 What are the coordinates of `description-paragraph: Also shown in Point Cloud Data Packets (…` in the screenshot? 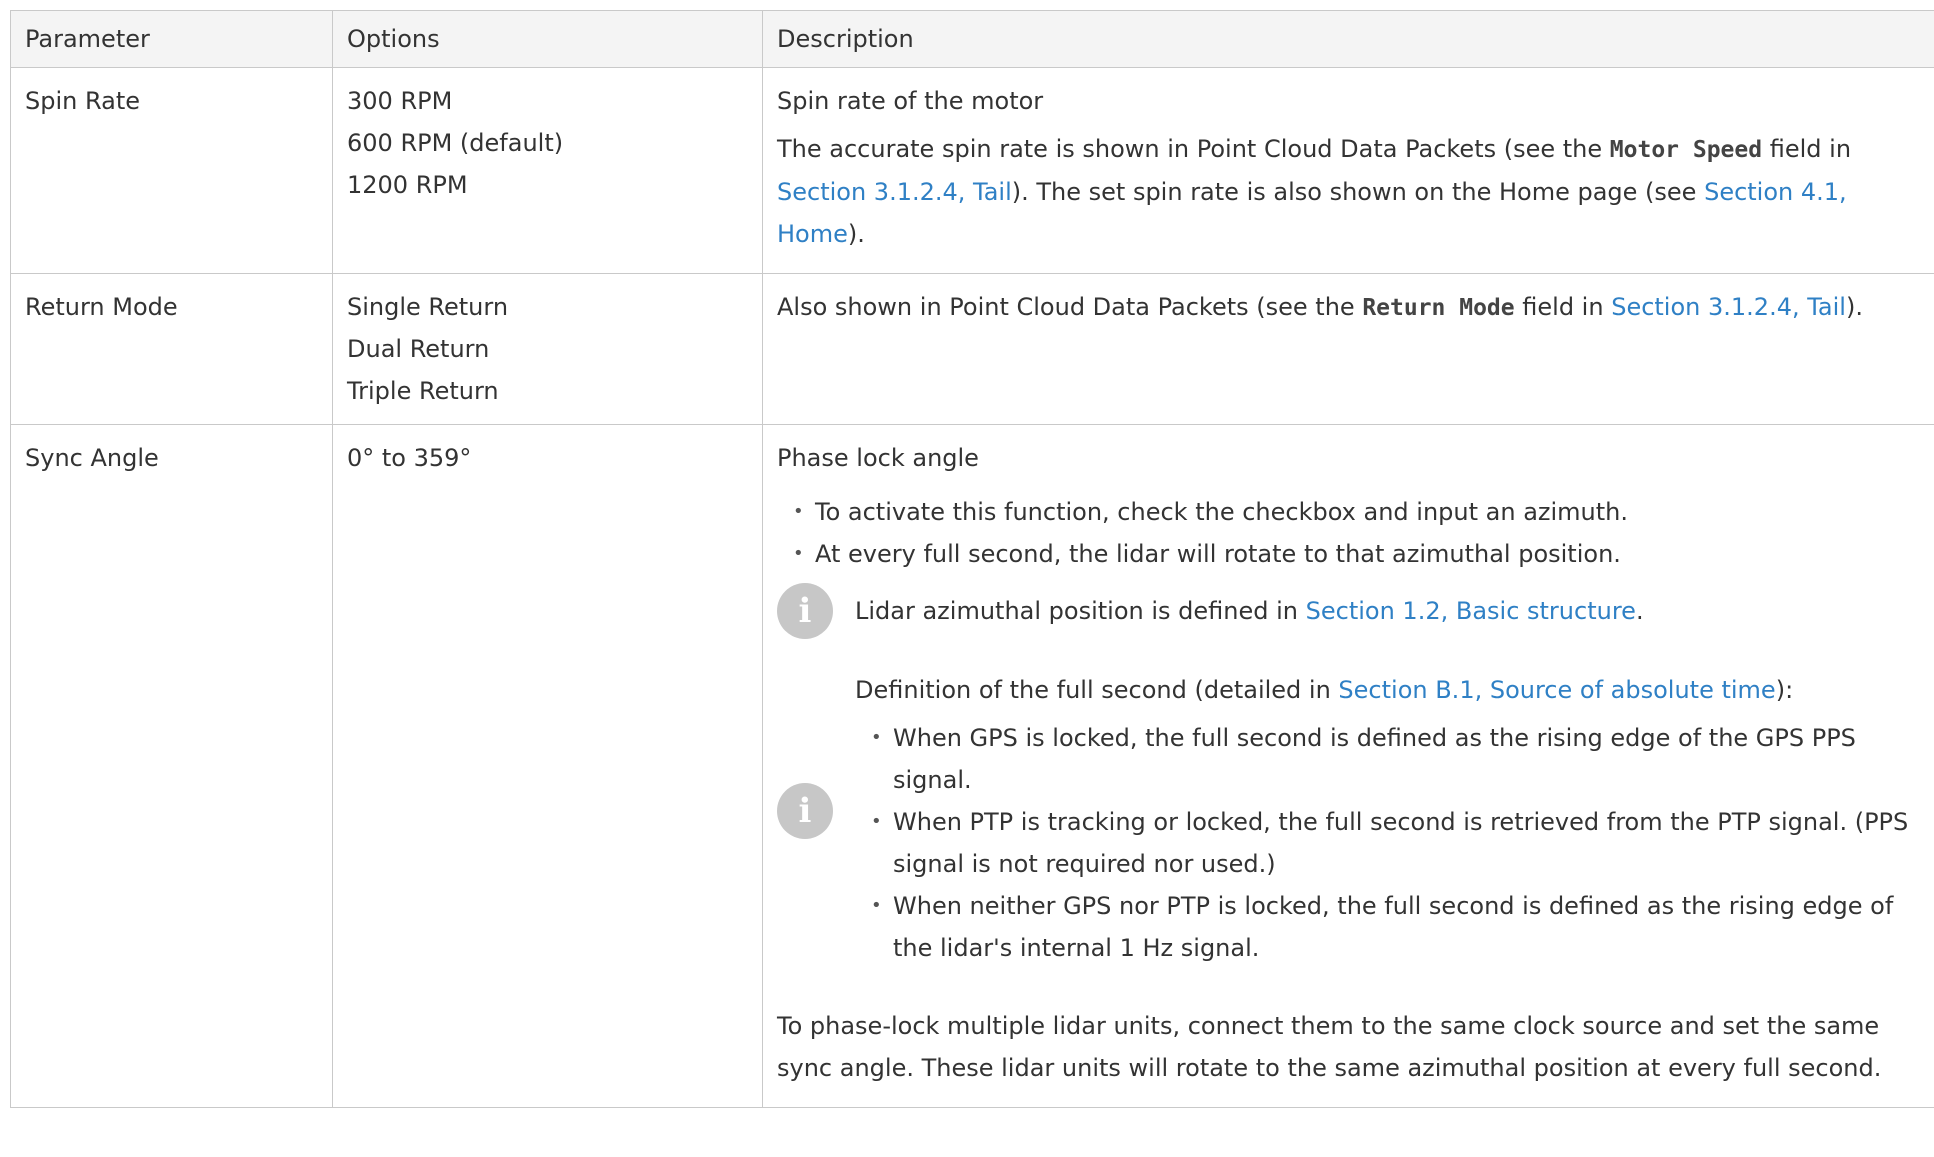 It's located at (1320, 307).